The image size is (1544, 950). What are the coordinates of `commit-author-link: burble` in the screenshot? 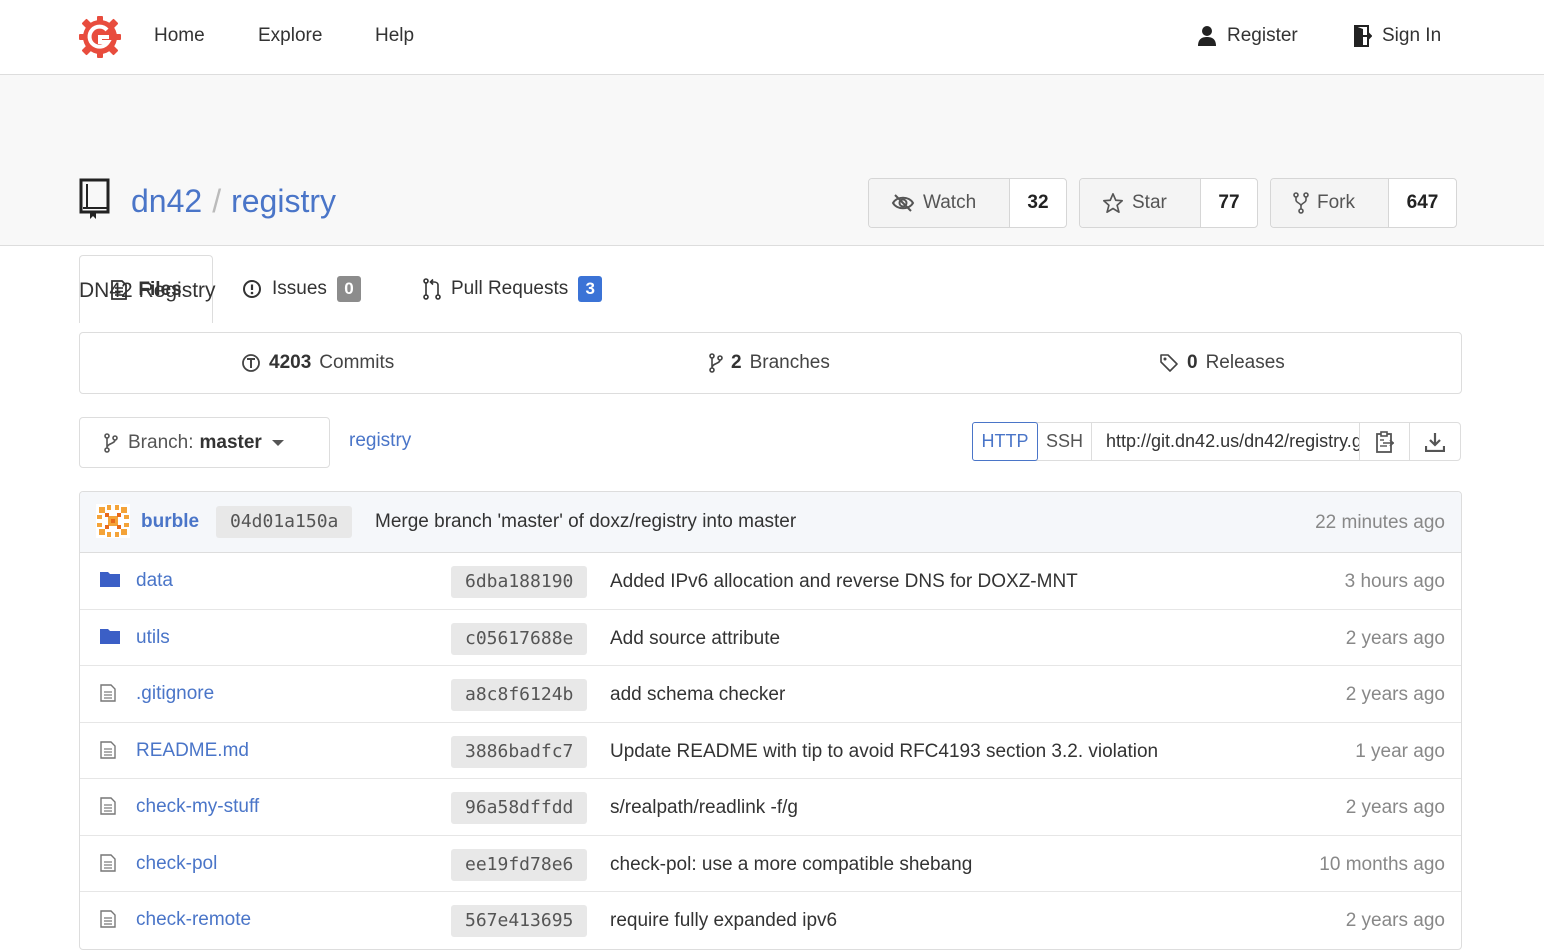 It's located at (170, 522).